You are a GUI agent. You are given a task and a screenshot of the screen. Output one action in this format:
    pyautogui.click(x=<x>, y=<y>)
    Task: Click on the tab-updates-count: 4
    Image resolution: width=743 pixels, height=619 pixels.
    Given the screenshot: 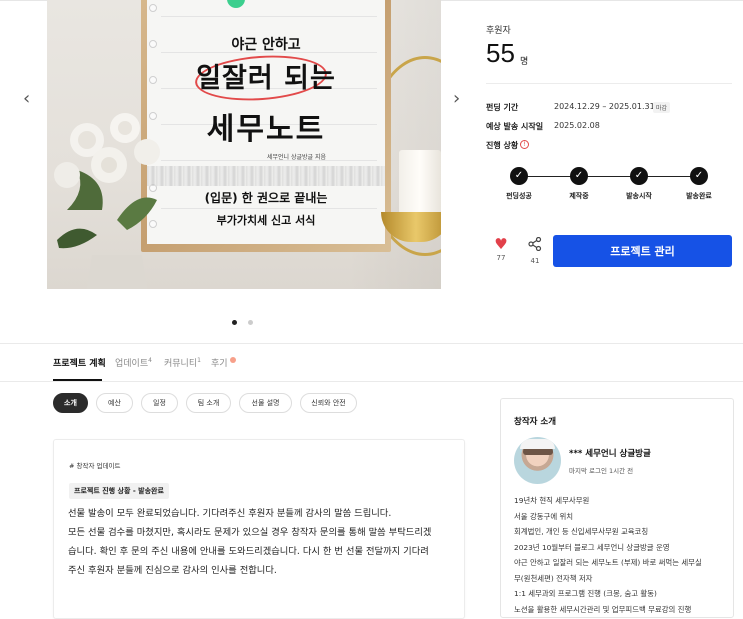 What is the action you would take?
    pyautogui.click(x=150, y=360)
    